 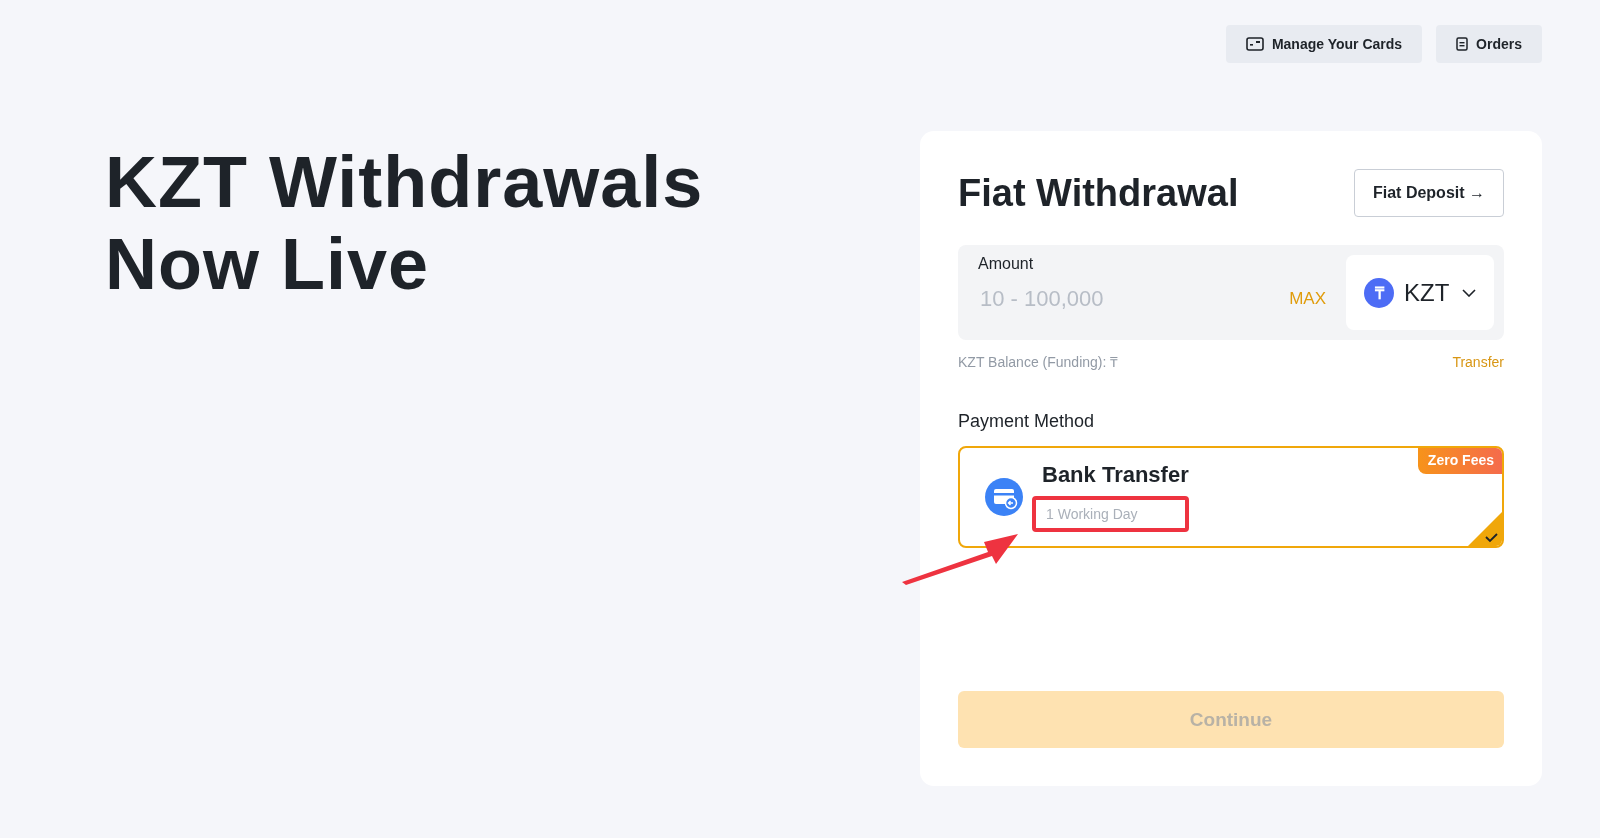 What do you see at coordinates (1231, 292) in the screenshot?
I see `amount-field: Amount 10 - 100,000 MAX ₸ KZT` at bounding box center [1231, 292].